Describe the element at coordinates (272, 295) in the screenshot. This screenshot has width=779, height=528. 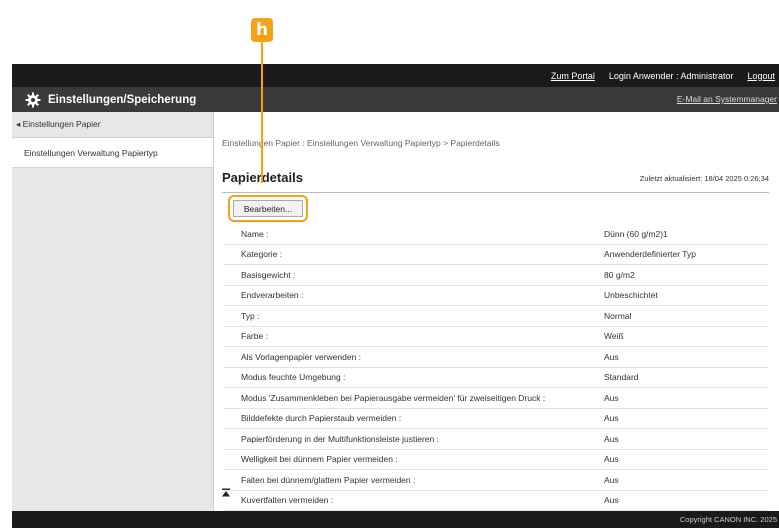
I see `detail-label: Endverarbeiten :` at that location.